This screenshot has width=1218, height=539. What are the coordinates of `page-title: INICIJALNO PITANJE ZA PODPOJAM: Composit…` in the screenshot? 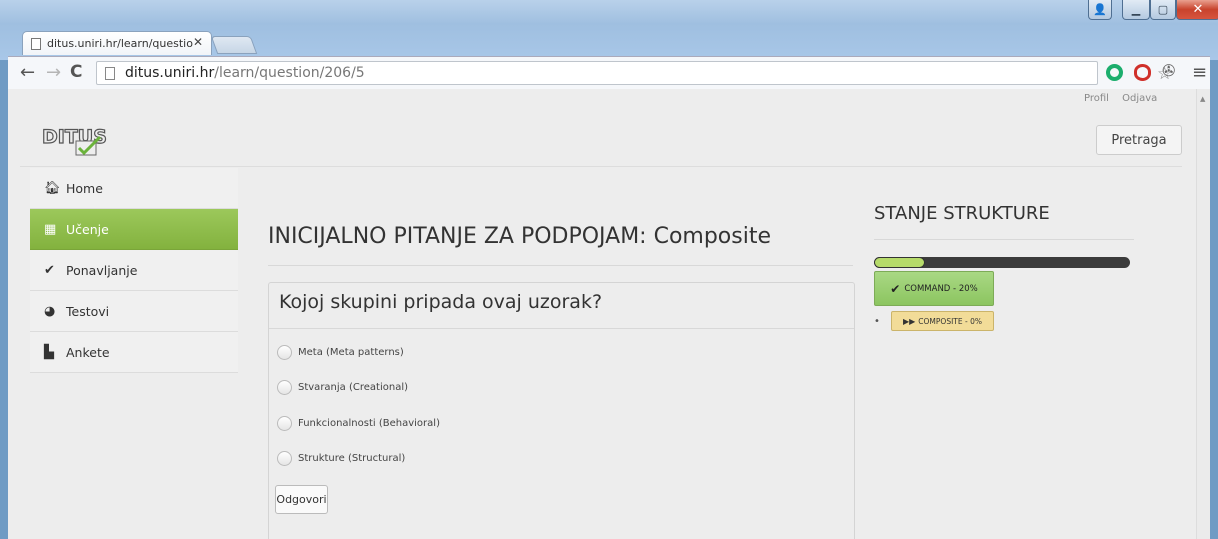 It's located at (520, 236).